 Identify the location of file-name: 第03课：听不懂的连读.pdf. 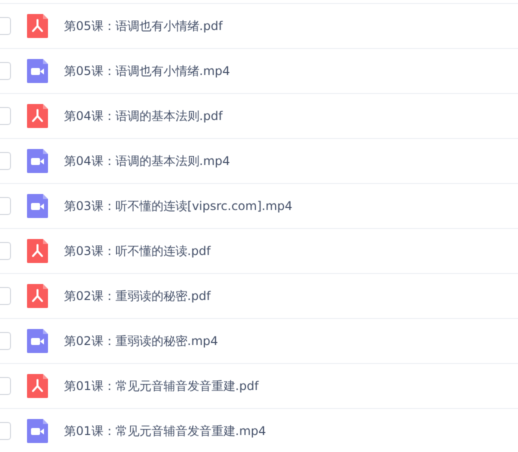
(137, 251).